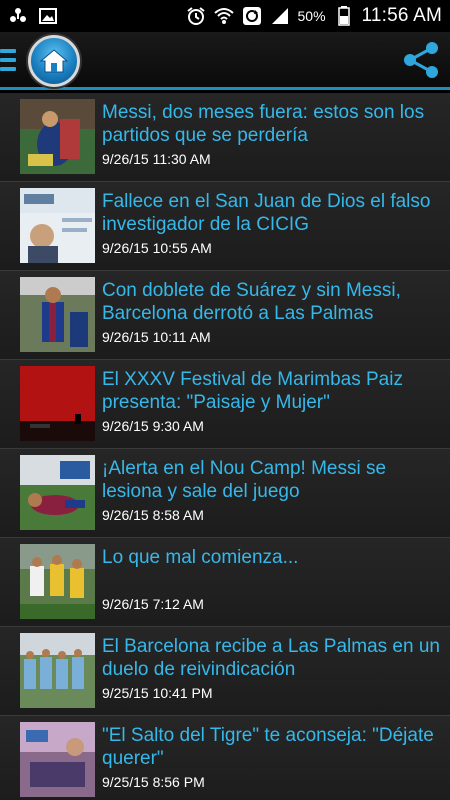  What do you see at coordinates (157, 693) in the screenshot?
I see `news-date: 9/25/15 10:41 PM` at bounding box center [157, 693].